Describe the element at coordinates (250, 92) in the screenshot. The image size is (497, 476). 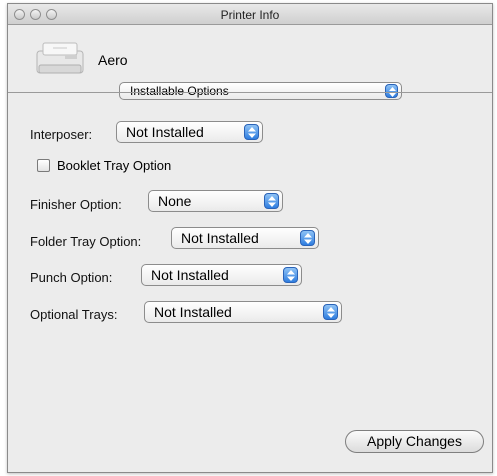
I see `header-divider` at that location.